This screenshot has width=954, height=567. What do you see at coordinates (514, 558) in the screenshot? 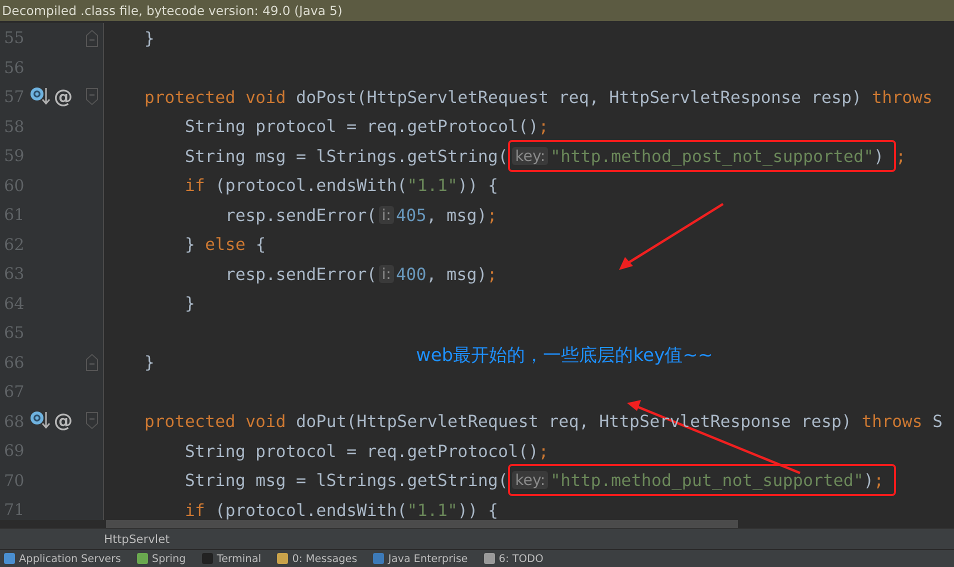
I see `tool-window-button: 6: TODO` at bounding box center [514, 558].